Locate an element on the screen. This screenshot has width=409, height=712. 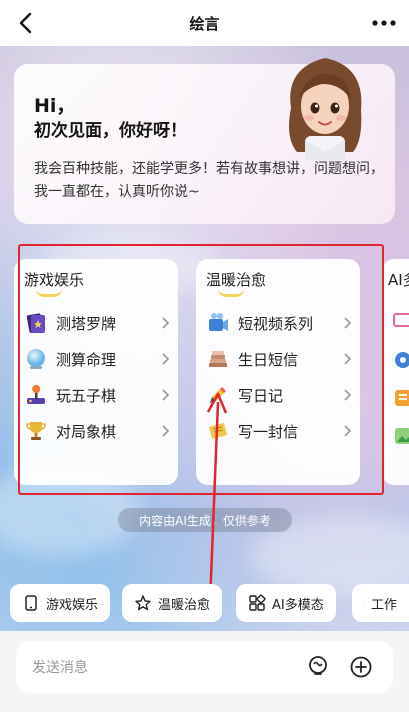
grid-icon is located at coordinates (257, 602).